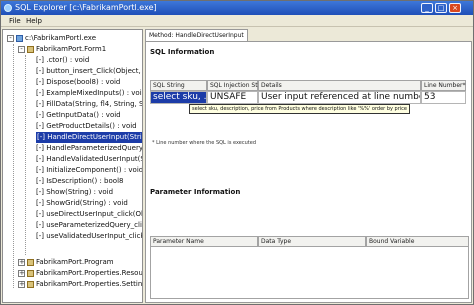 This screenshot has height=305, width=474. I want to click on method-label: [-] InitializeComponent() : void, so click(89, 170).